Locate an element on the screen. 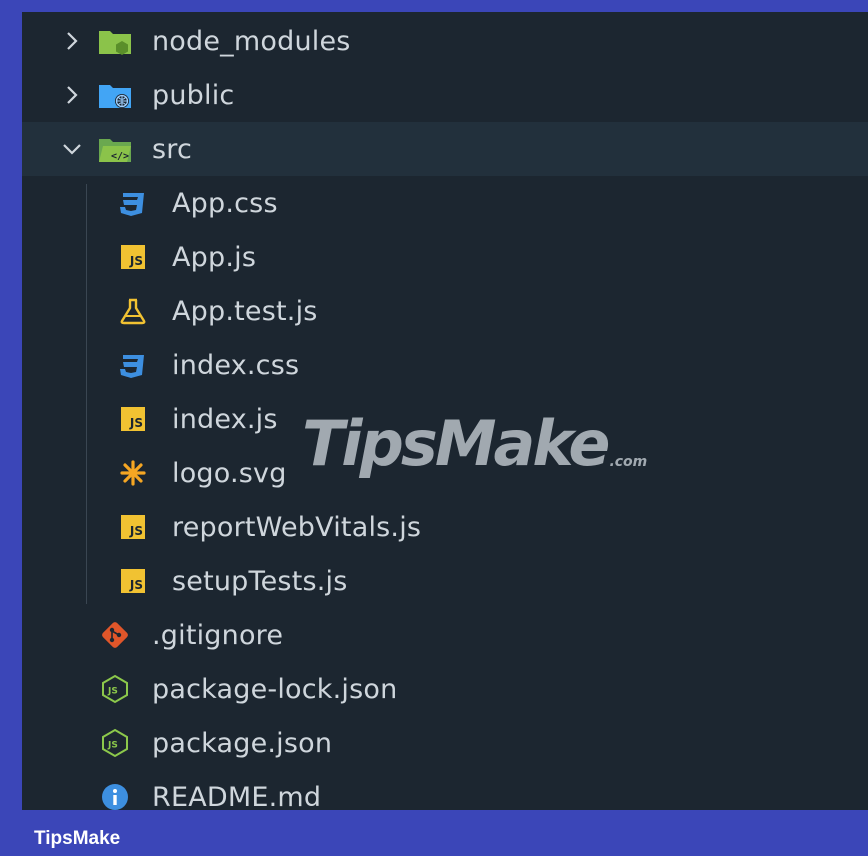 This screenshot has height=856, width=868. file-label: README.md is located at coordinates (237, 796).